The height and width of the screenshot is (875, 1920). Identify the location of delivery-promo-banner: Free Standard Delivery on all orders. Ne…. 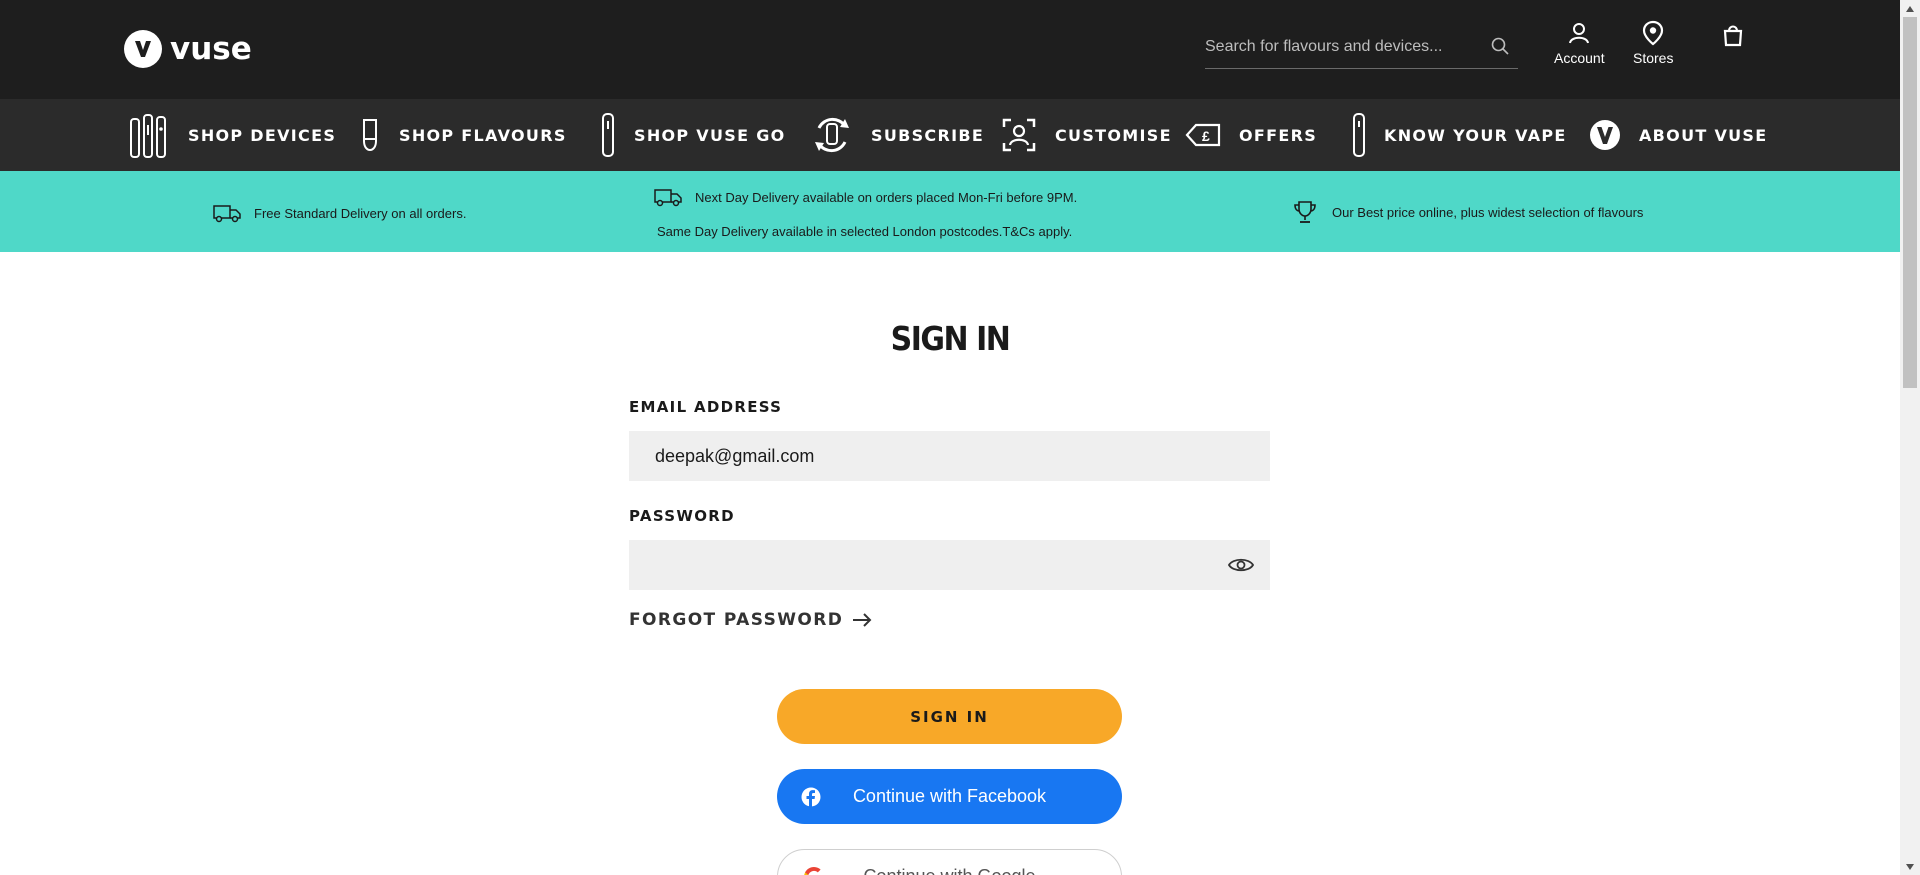
(950, 211).